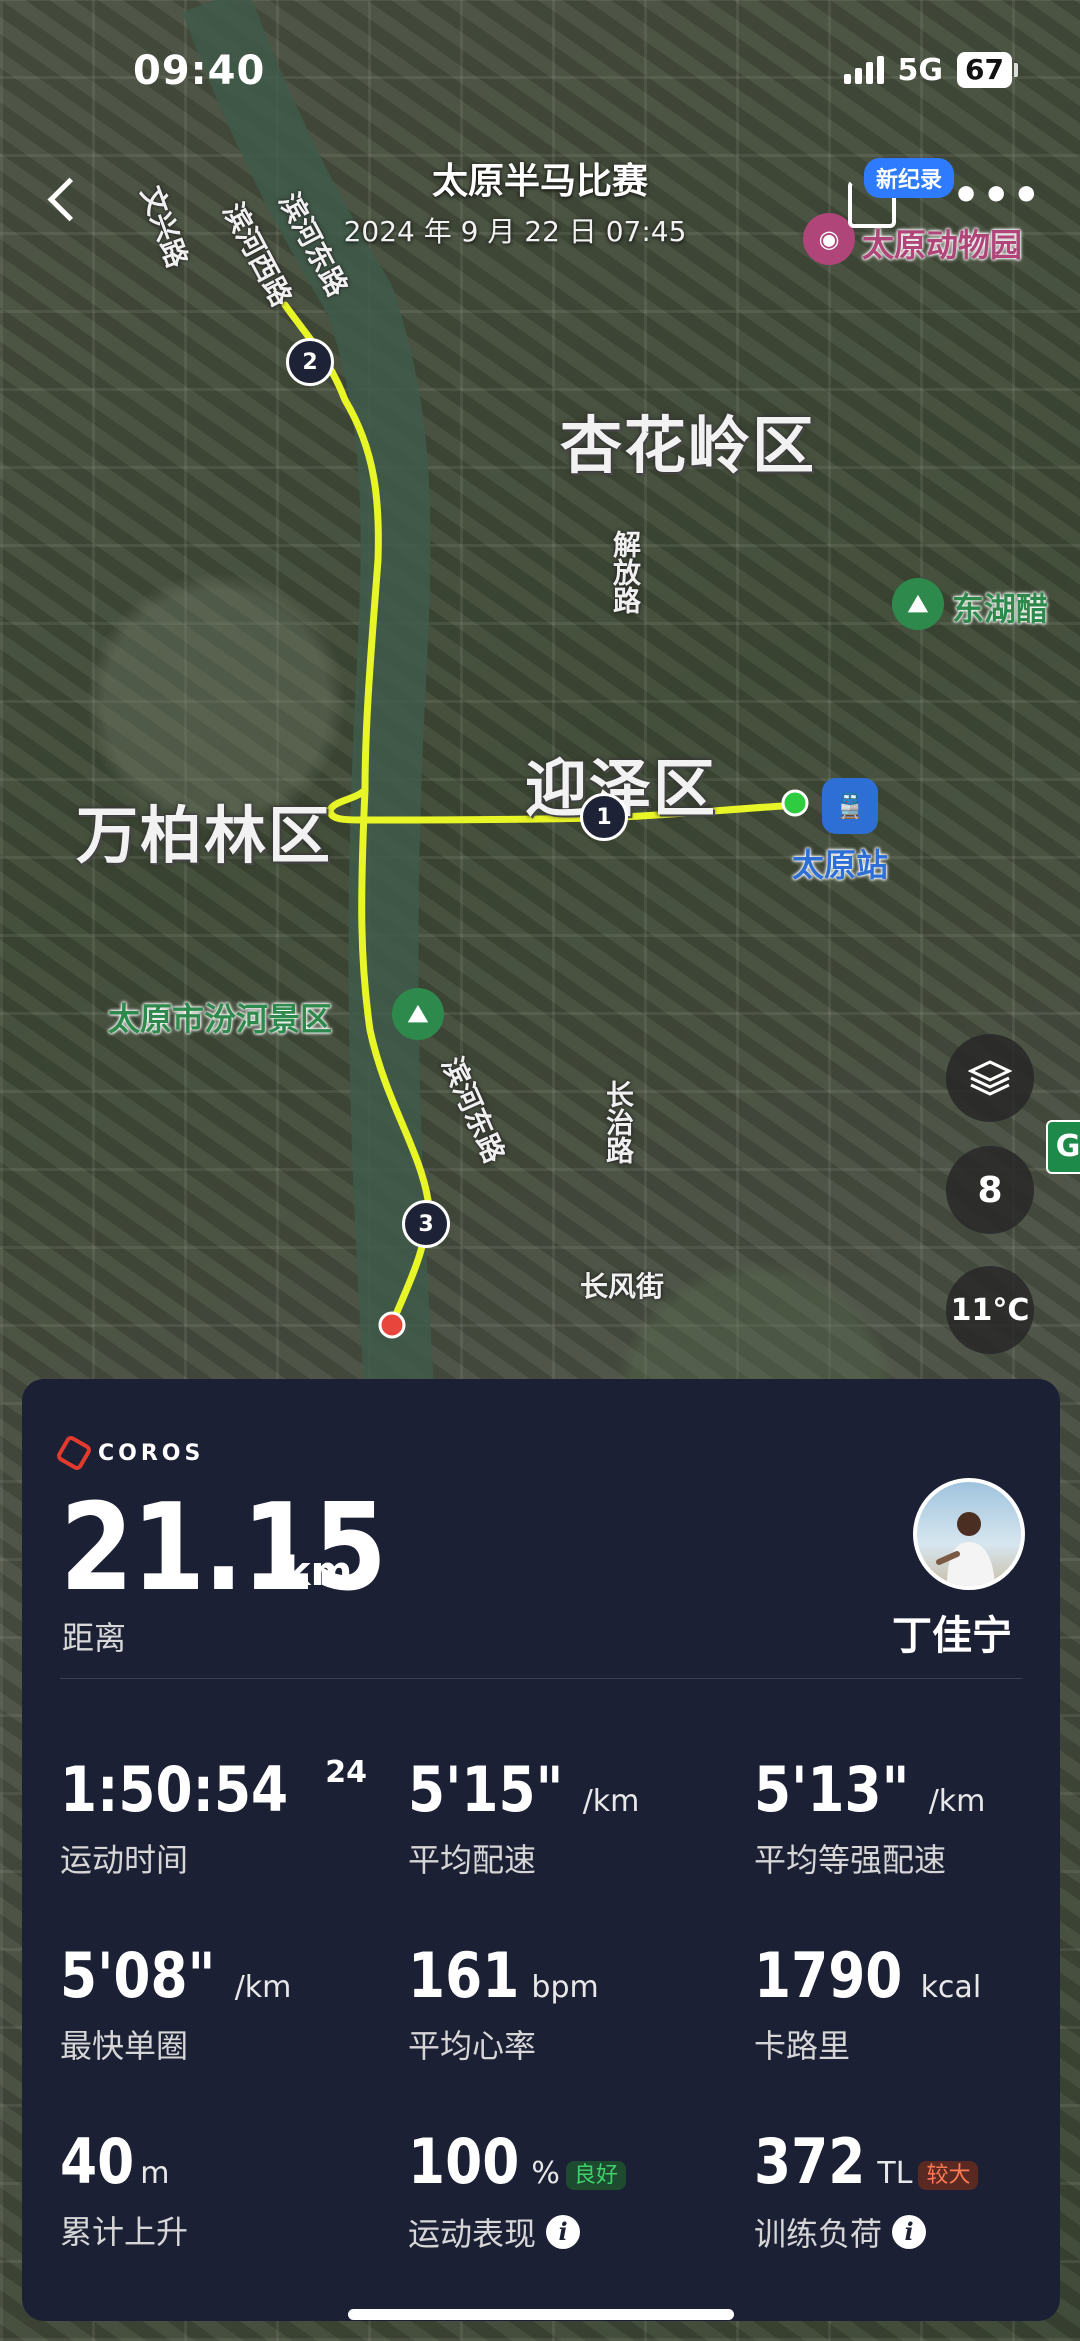  Describe the element at coordinates (124, 1860) in the screenshot. I see `stat-label: 运动时间` at that location.